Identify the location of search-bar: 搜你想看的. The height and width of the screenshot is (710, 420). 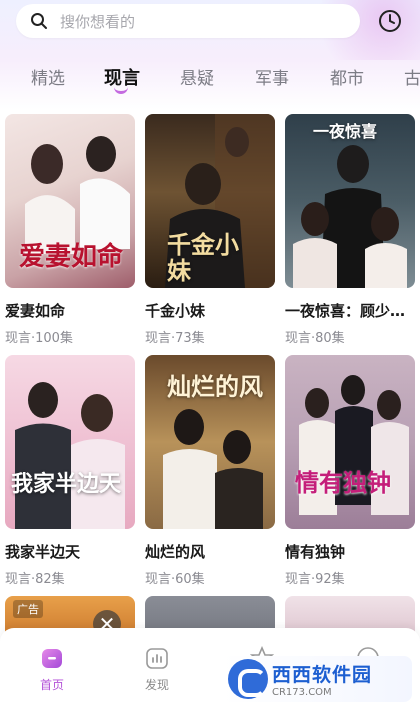
(188, 21).